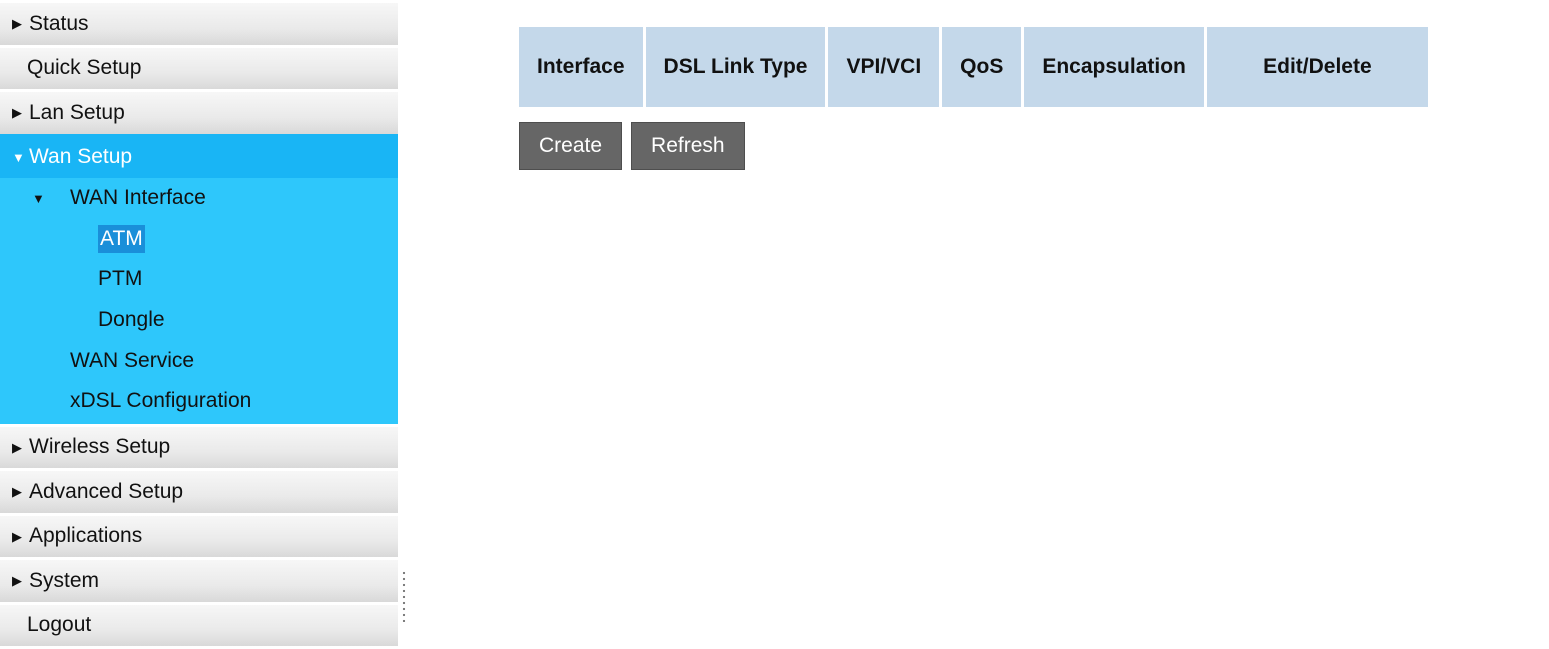 The height and width of the screenshot is (649, 1549). Describe the element at coordinates (735, 67) in the screenshot. I see `column-header-dsl-link-type: DSL Link Type` at that location.